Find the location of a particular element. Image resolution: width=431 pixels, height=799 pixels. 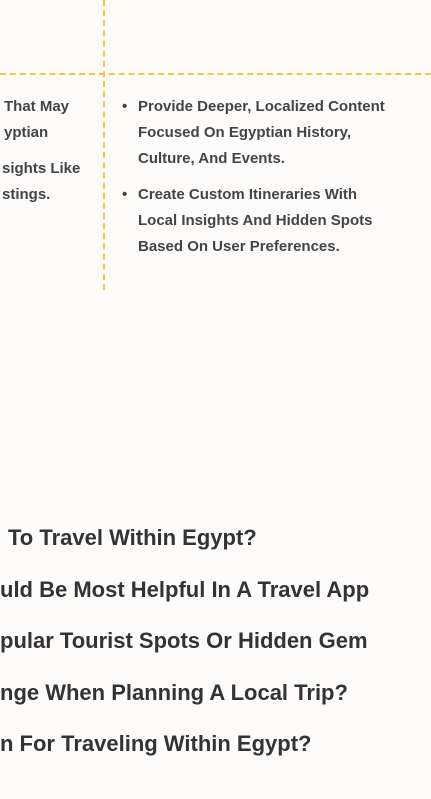

survey-question: uld Be Most Helpful In A Travel App is located at coordinates (185, 589).